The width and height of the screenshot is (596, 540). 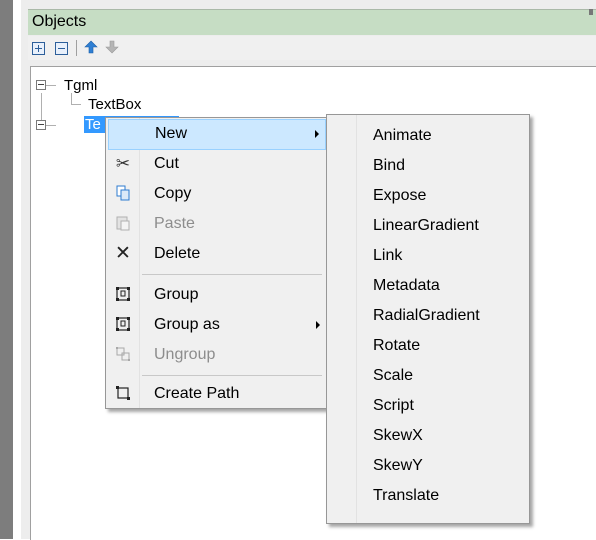 What do you see at coordinates (428, 436) in the screenshot?
I see `submenu-item-skewx: SkewX` at bounding box center [428, 436].